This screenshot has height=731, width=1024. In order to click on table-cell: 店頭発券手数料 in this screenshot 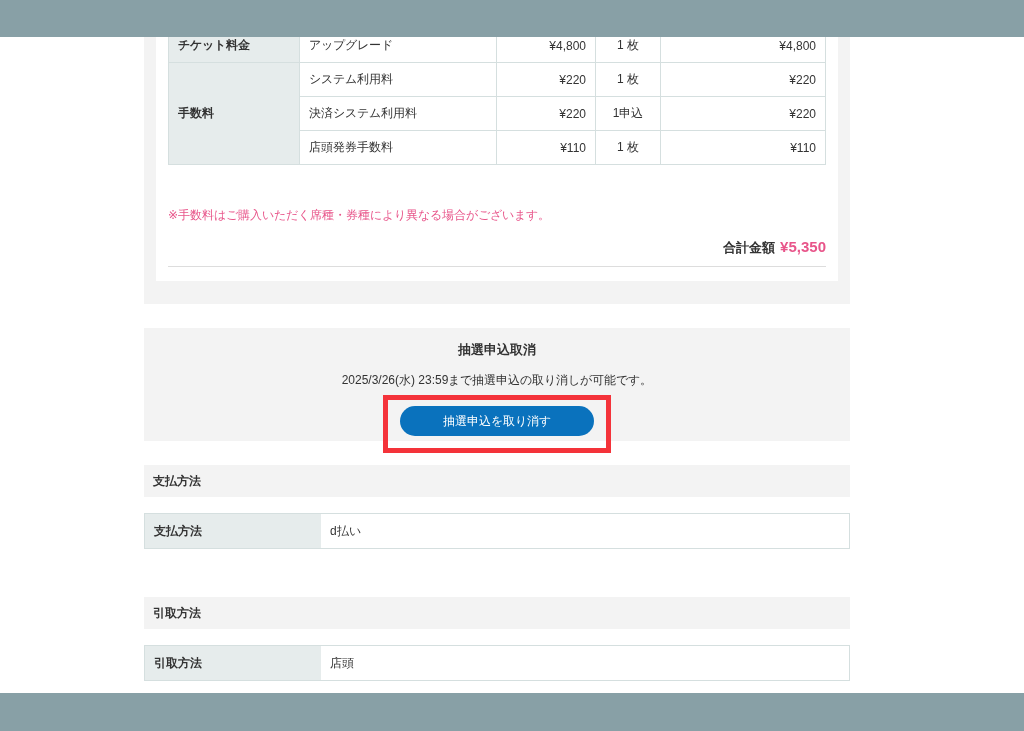, I will do `click(398, 147)`.